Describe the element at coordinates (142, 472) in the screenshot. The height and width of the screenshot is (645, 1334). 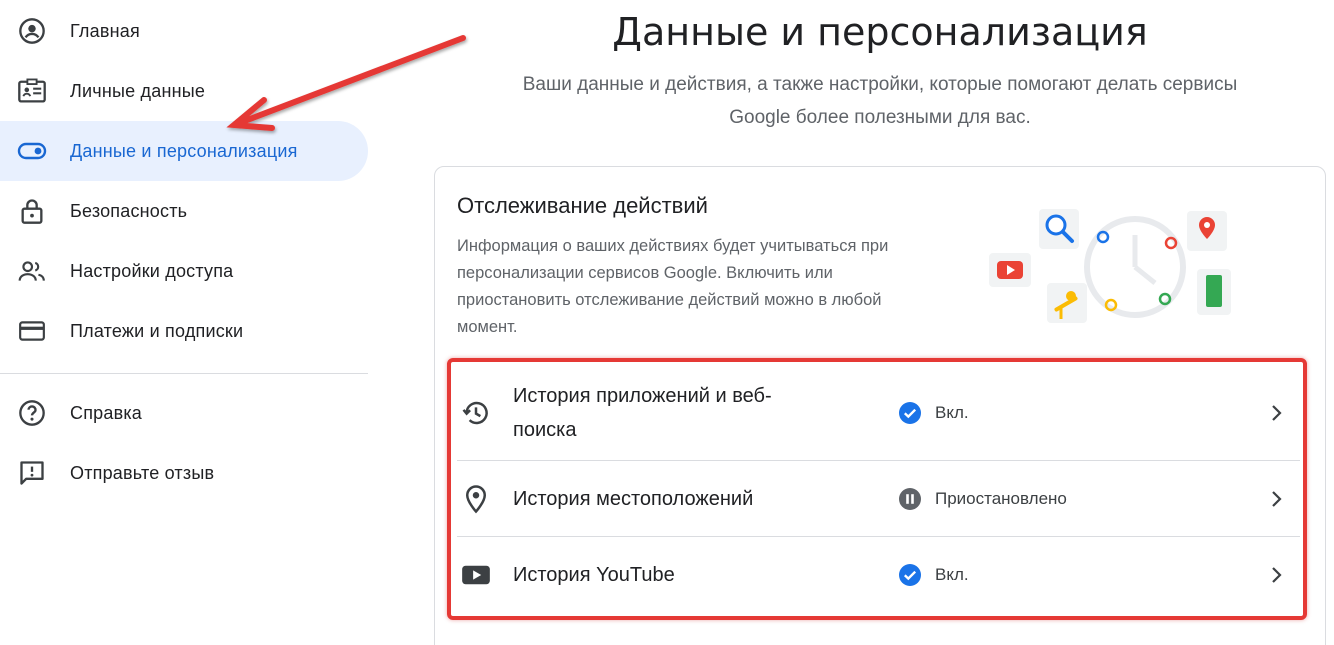
I see `sidebar-item-label: Отправьте отзыв` at that location.